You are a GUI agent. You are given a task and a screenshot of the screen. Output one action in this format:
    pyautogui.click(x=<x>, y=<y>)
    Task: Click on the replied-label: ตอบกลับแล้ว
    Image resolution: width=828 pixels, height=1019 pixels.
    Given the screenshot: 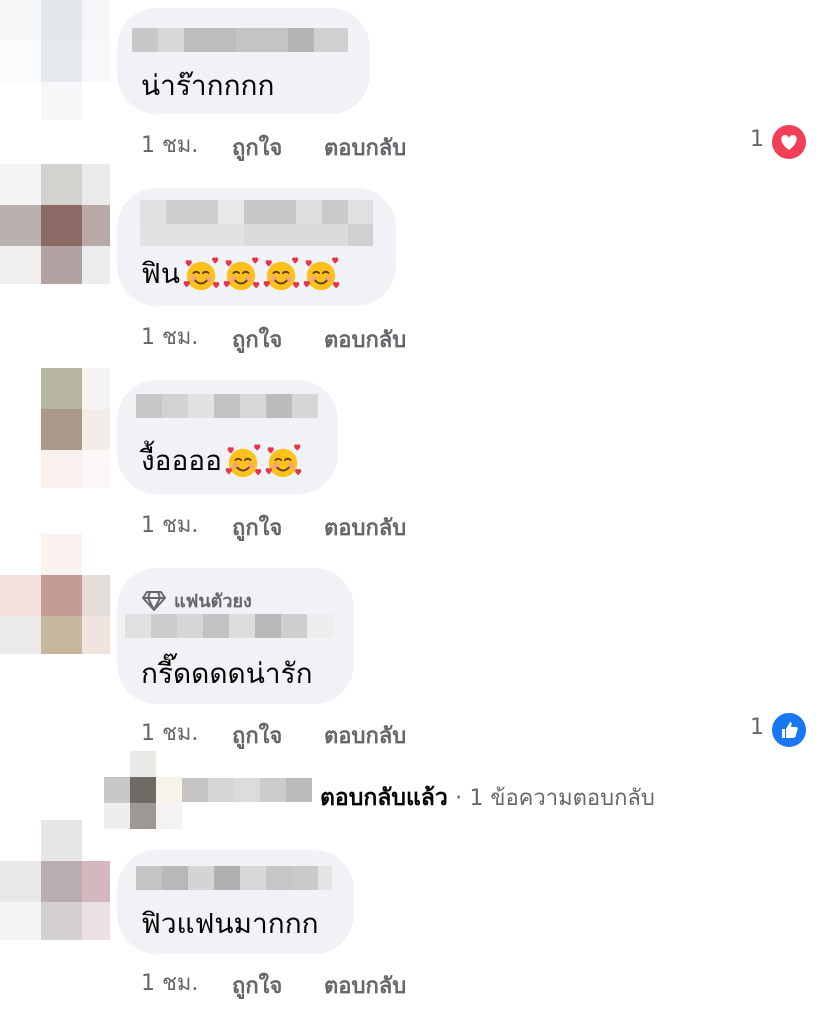 What is the action you would take?
    pyautogui.click(x=384, y=798)
    